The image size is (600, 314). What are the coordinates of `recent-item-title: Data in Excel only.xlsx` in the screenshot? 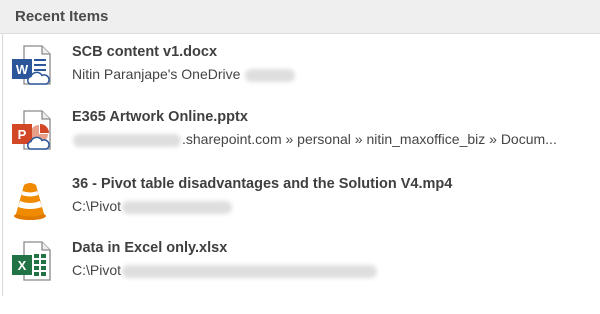 It's located at (150, 248).